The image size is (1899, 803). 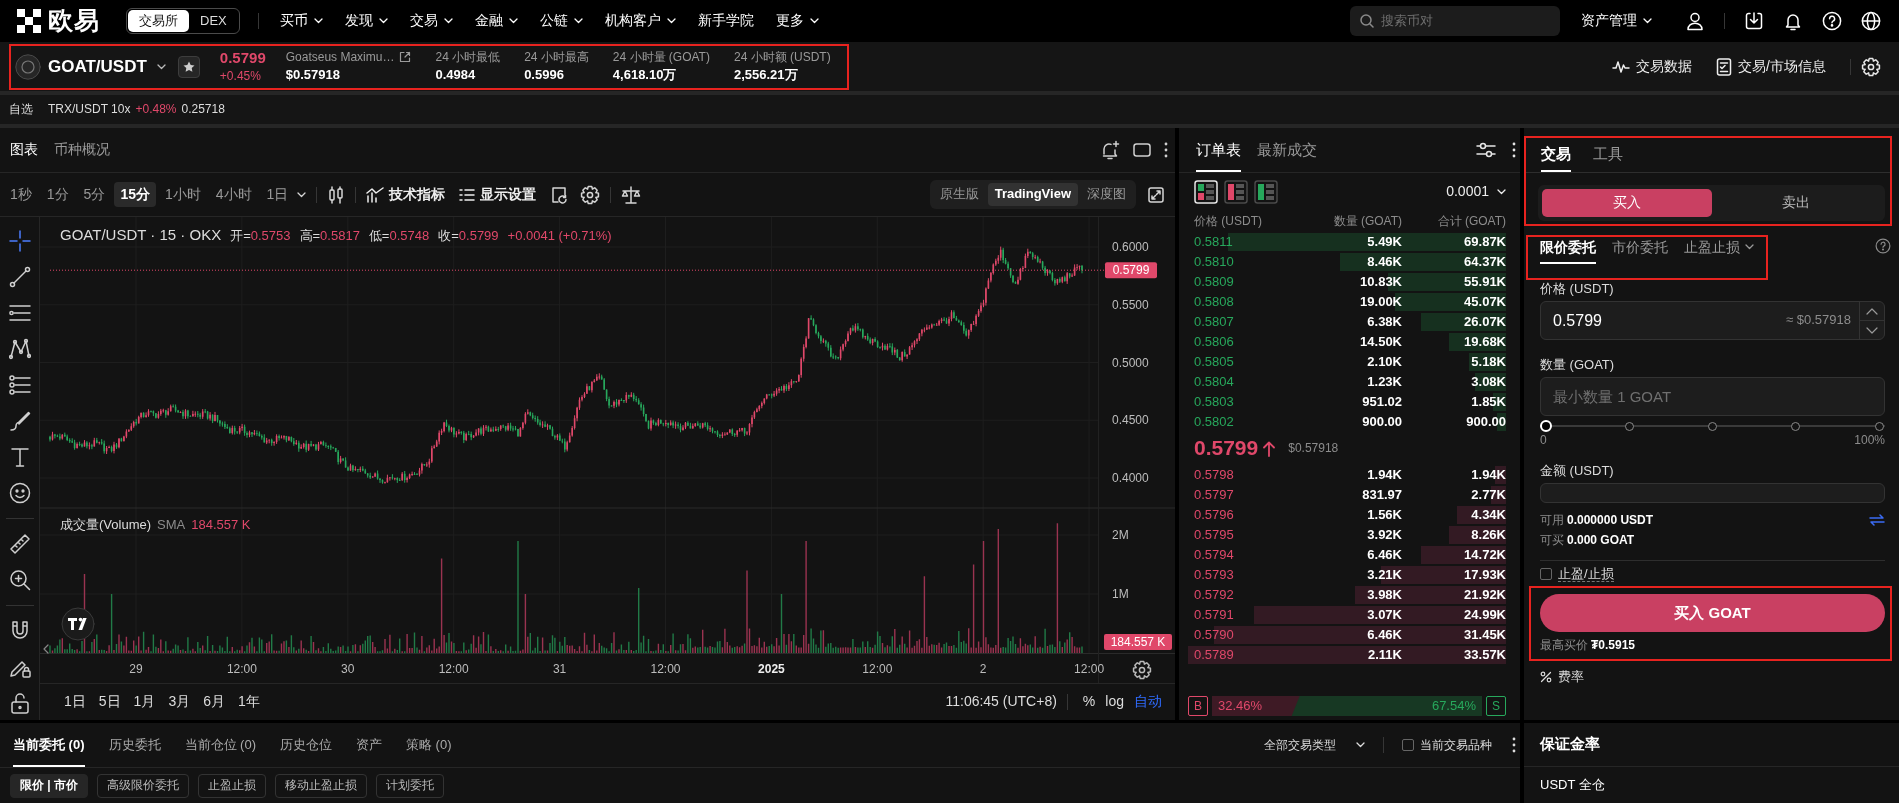 I want to click on nav-menu-item: 买币, so click(x=301, y=21).